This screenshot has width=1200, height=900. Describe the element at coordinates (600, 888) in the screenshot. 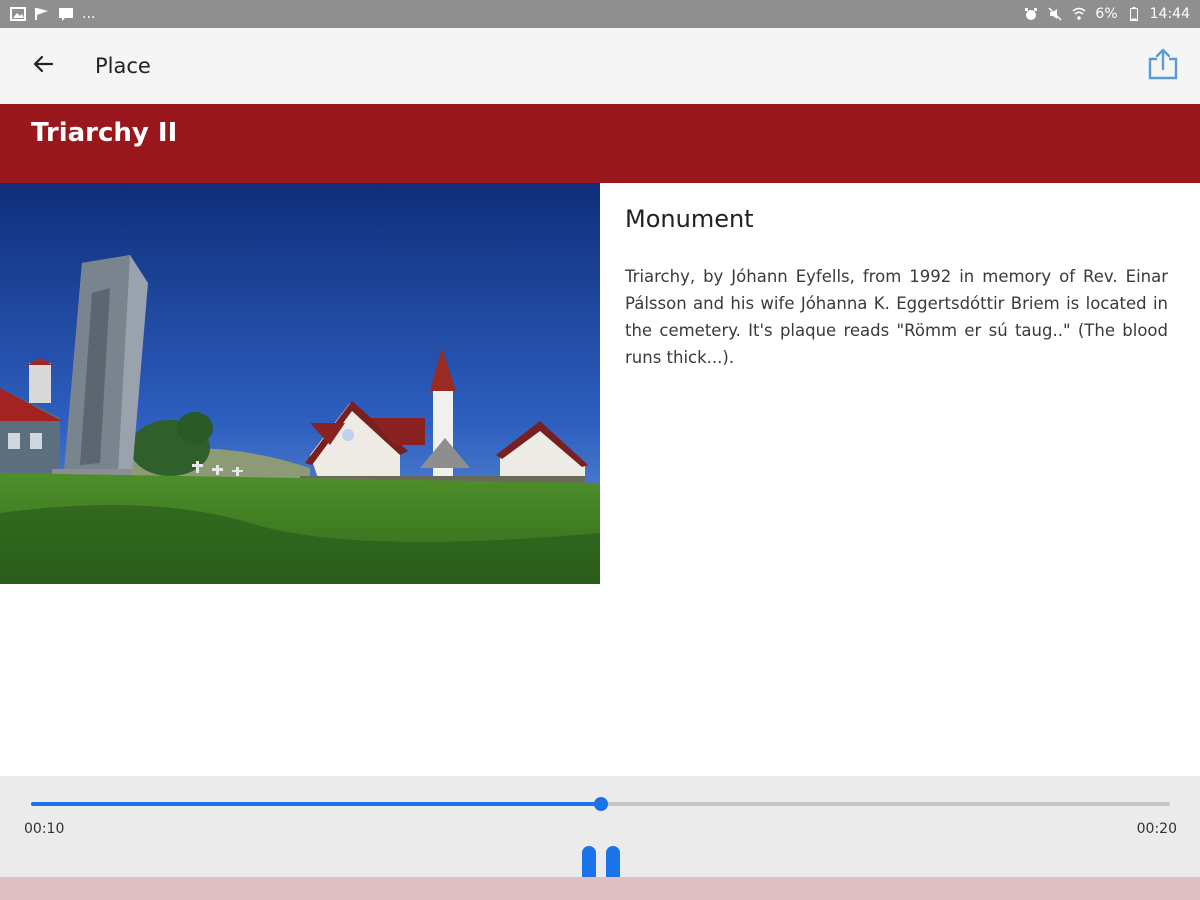

I see `bottom-strip` at that location.